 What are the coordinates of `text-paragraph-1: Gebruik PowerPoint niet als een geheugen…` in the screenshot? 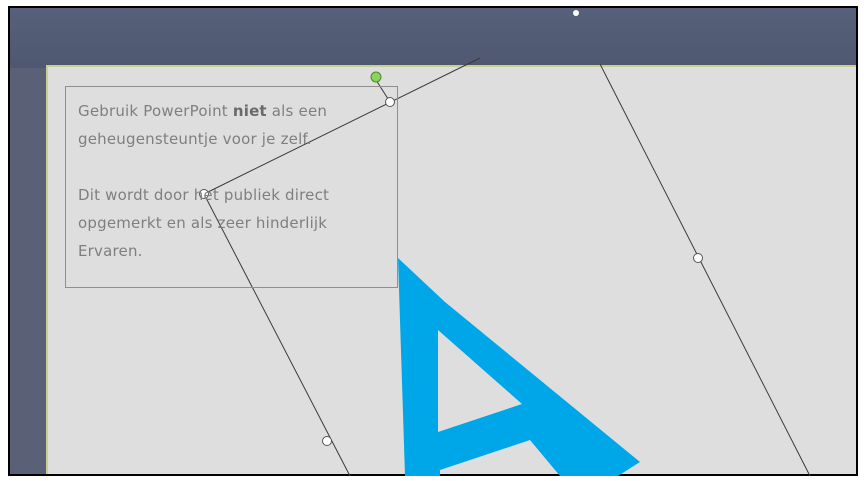 It's located at (231, 125).